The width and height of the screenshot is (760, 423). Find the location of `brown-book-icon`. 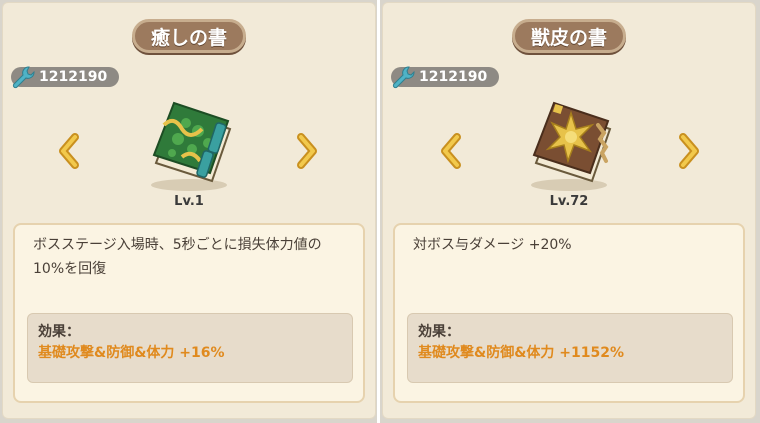

brown-book-icon is located at coordinates (571, 146).